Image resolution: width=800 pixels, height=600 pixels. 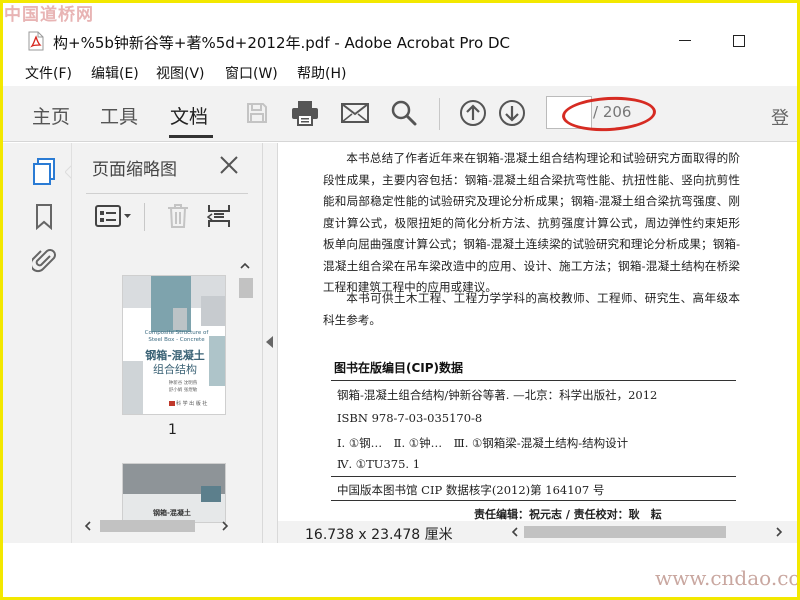 I want to click on cover-cn-title-2: 组合结构, so click(x=175, y=369).